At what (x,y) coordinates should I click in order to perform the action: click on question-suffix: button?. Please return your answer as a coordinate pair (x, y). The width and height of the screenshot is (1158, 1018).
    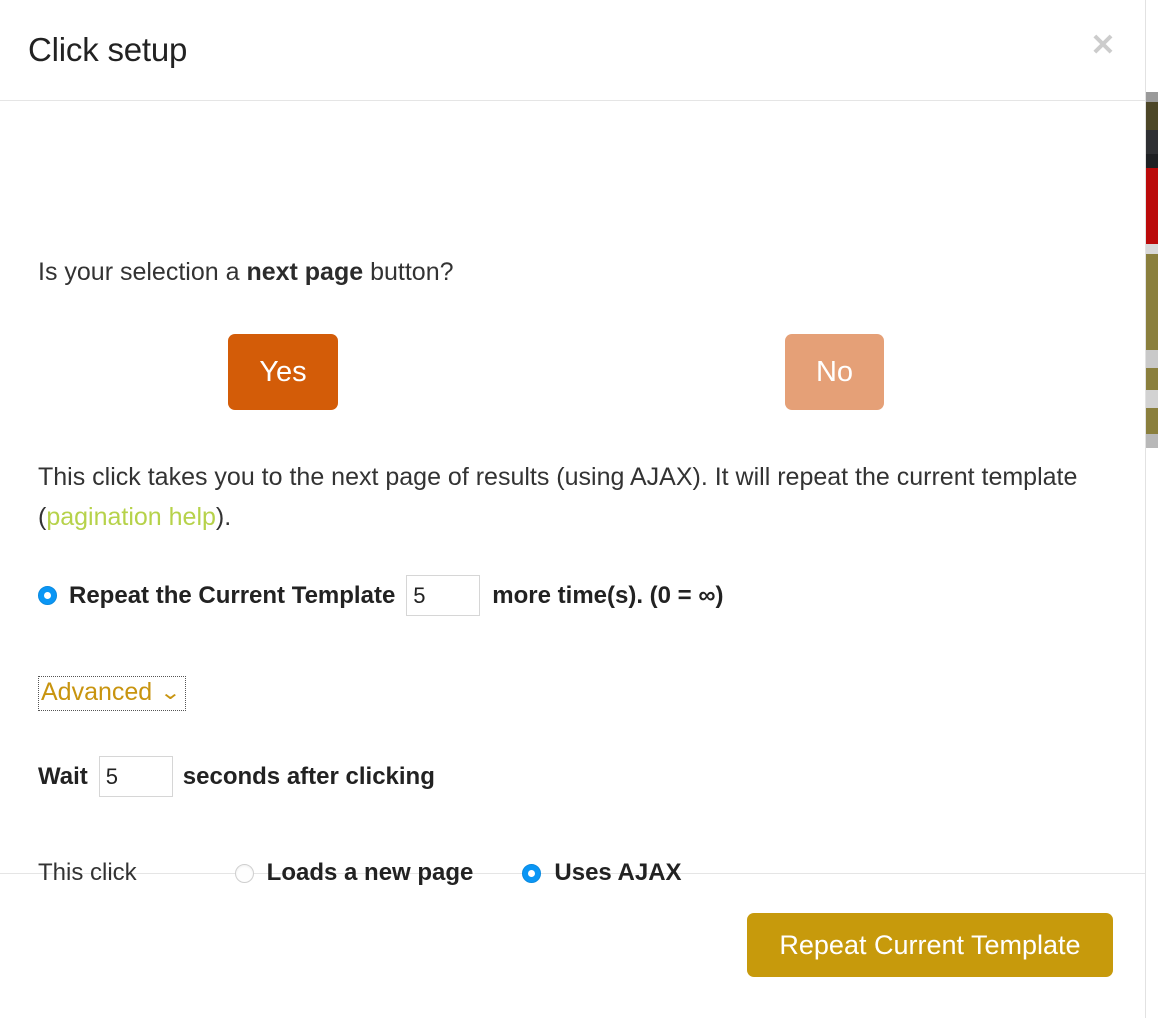
    Looking at the image, I should click on (408, 272).